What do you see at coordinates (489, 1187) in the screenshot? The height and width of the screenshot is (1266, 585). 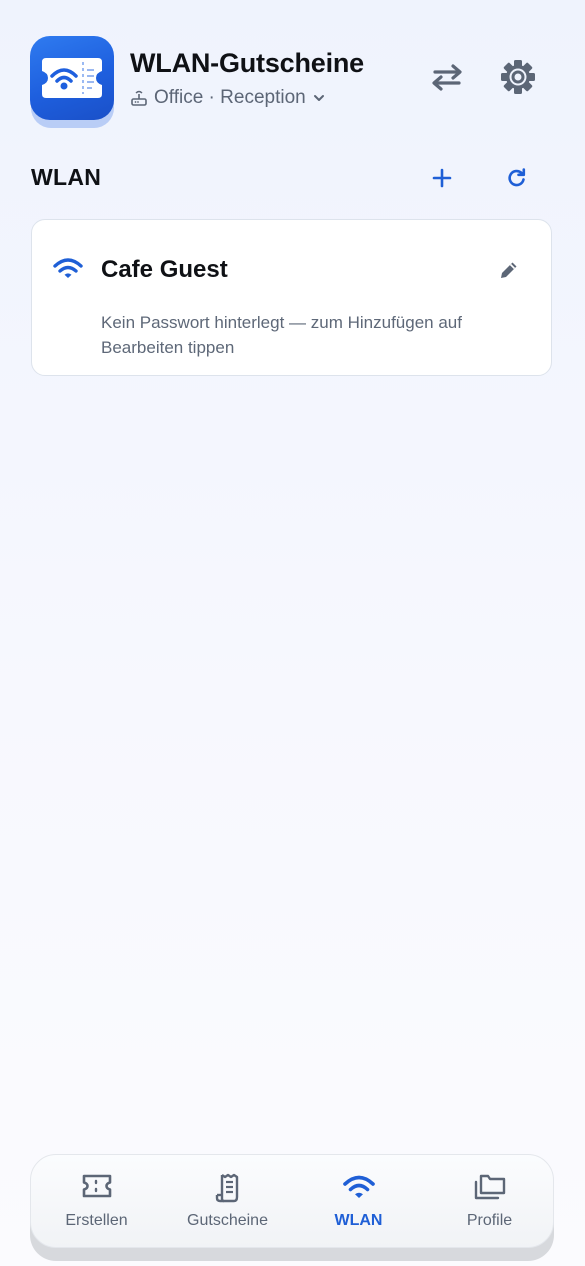 I see `folders-icon` at bounding box center [489, 1187].